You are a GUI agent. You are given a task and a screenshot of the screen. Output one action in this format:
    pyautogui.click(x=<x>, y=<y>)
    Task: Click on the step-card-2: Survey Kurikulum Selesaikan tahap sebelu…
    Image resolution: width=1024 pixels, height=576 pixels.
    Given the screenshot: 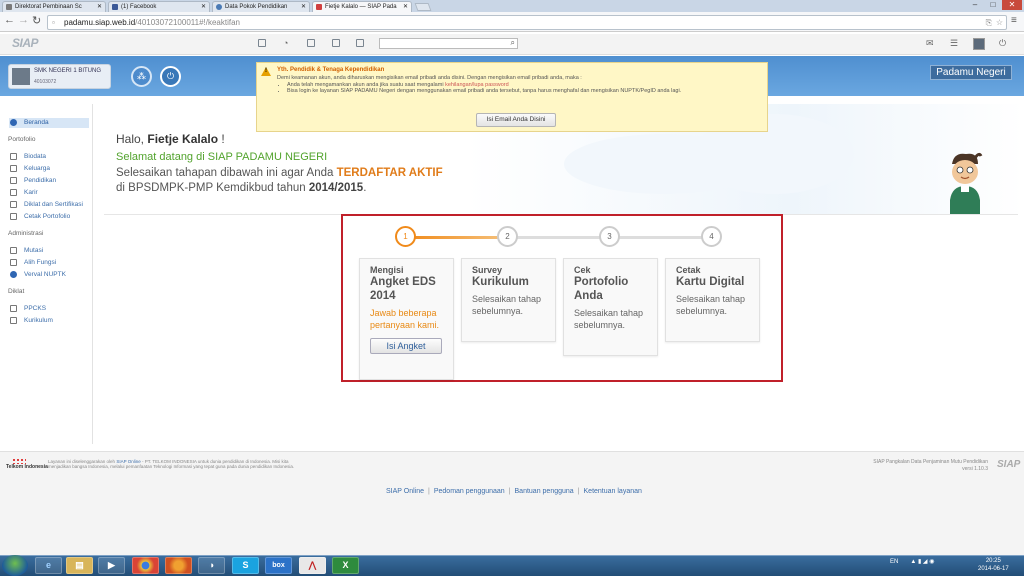 What is the action you would take?
    pyautogui.click(x=508, y=300)
    